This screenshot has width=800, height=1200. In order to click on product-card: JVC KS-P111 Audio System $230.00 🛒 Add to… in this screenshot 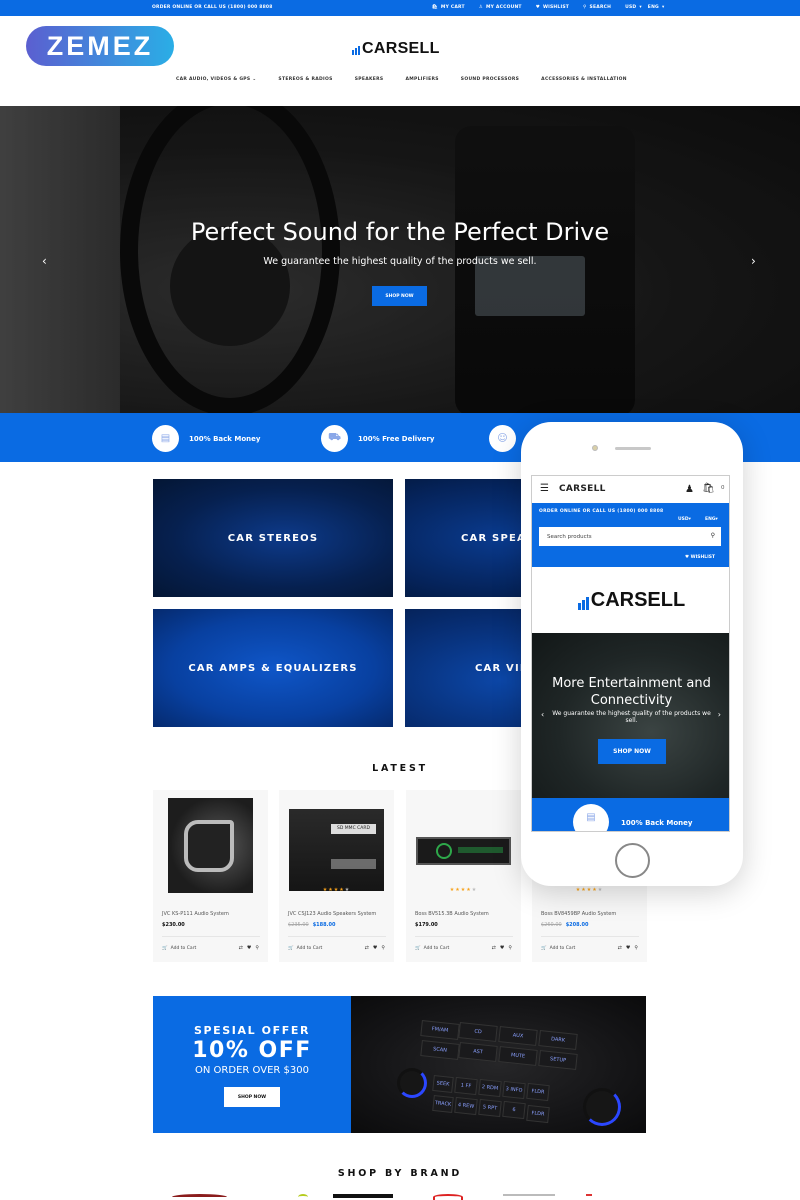, I will do `click(210, 876)`.